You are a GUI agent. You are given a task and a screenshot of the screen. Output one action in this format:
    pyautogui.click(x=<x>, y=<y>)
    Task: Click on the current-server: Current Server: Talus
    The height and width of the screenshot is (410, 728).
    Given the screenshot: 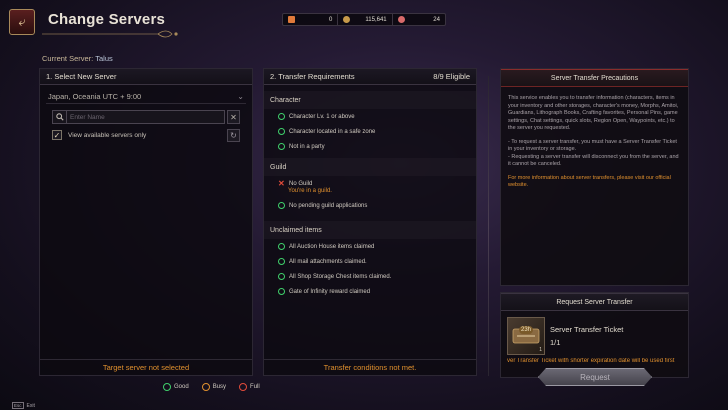 What is the action you would take?
    pyautogui.click(x=77, y=58)
    